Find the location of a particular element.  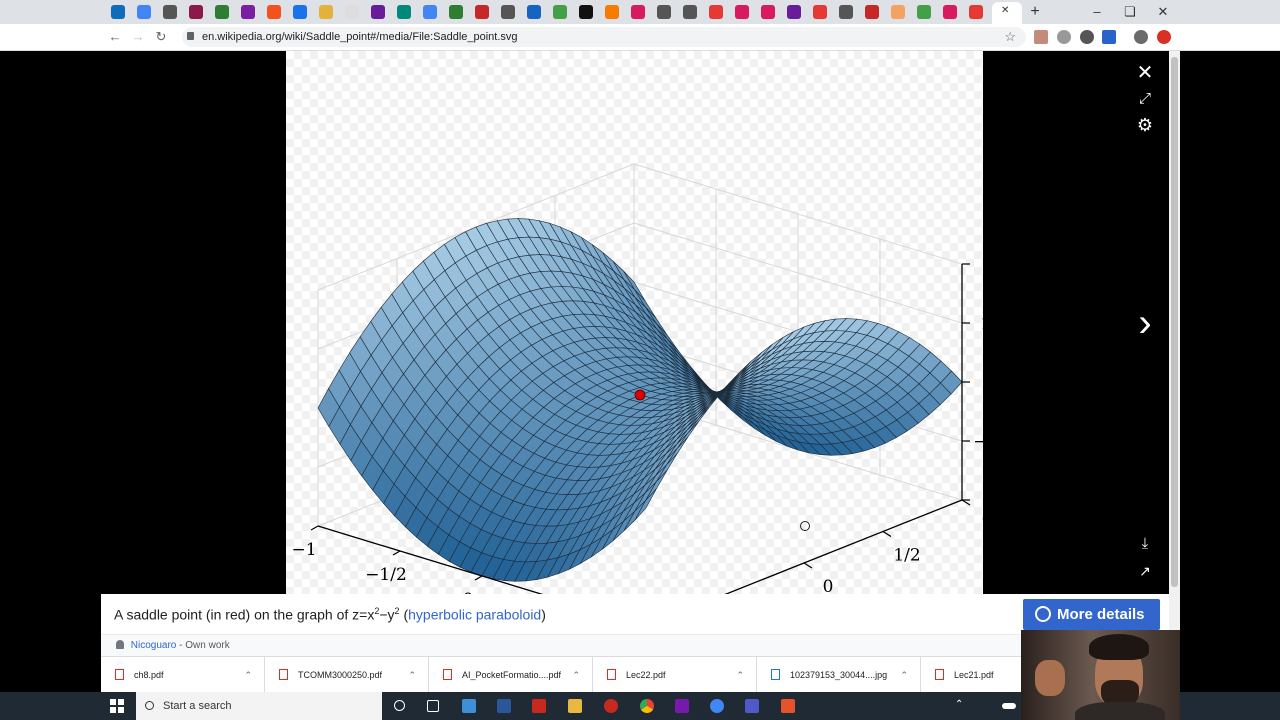

scrollbar-thumb is located at coordinates (1174, 322).